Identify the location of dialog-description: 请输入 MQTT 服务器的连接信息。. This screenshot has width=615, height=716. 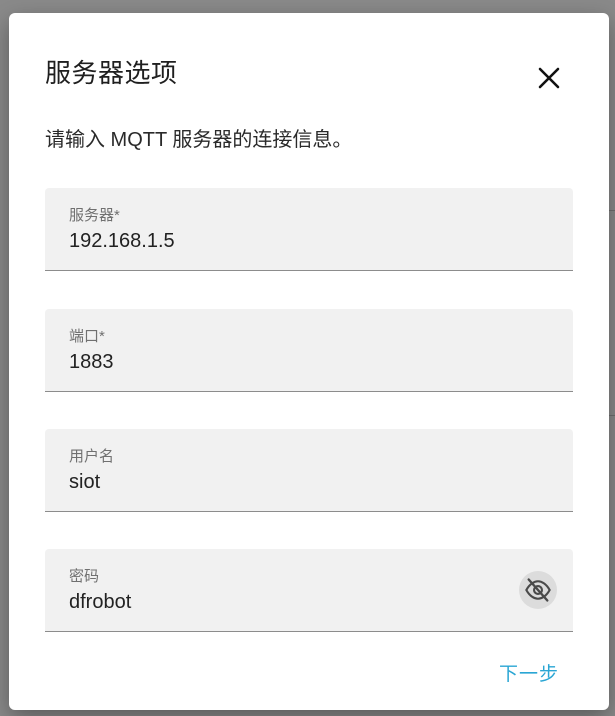
(199, 140).